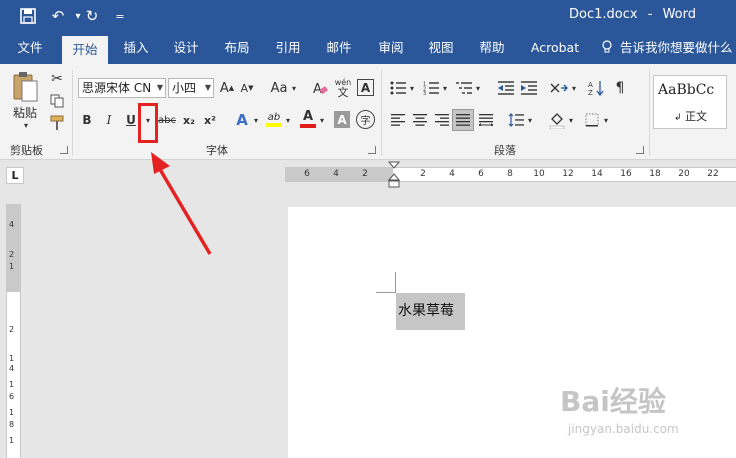 The image size is (736, 458). I want to click on font-color-button: A, so click(308, 119).